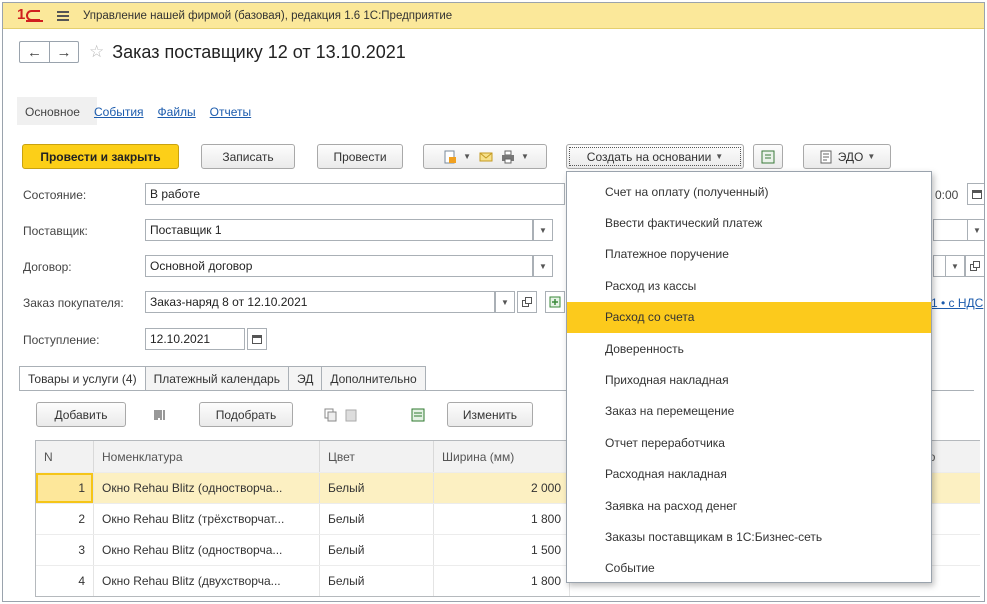  Describe the element at coordinates (339, 266) in the screenshot. I see `contract-field: Основной договор` at that location.